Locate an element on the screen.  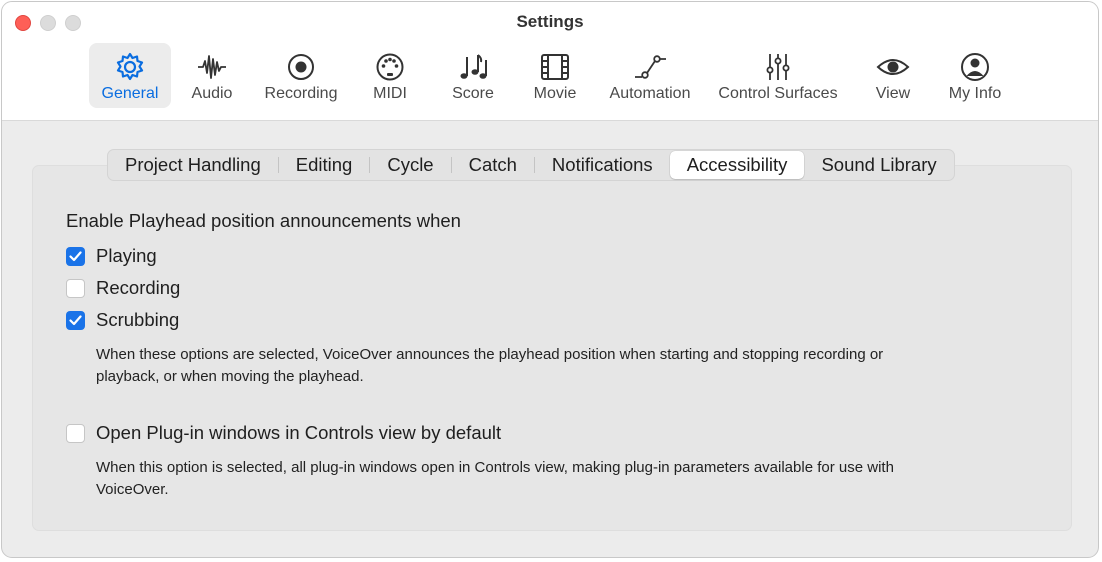
toolbar-label-view: View is located at coordinates (893, 93).